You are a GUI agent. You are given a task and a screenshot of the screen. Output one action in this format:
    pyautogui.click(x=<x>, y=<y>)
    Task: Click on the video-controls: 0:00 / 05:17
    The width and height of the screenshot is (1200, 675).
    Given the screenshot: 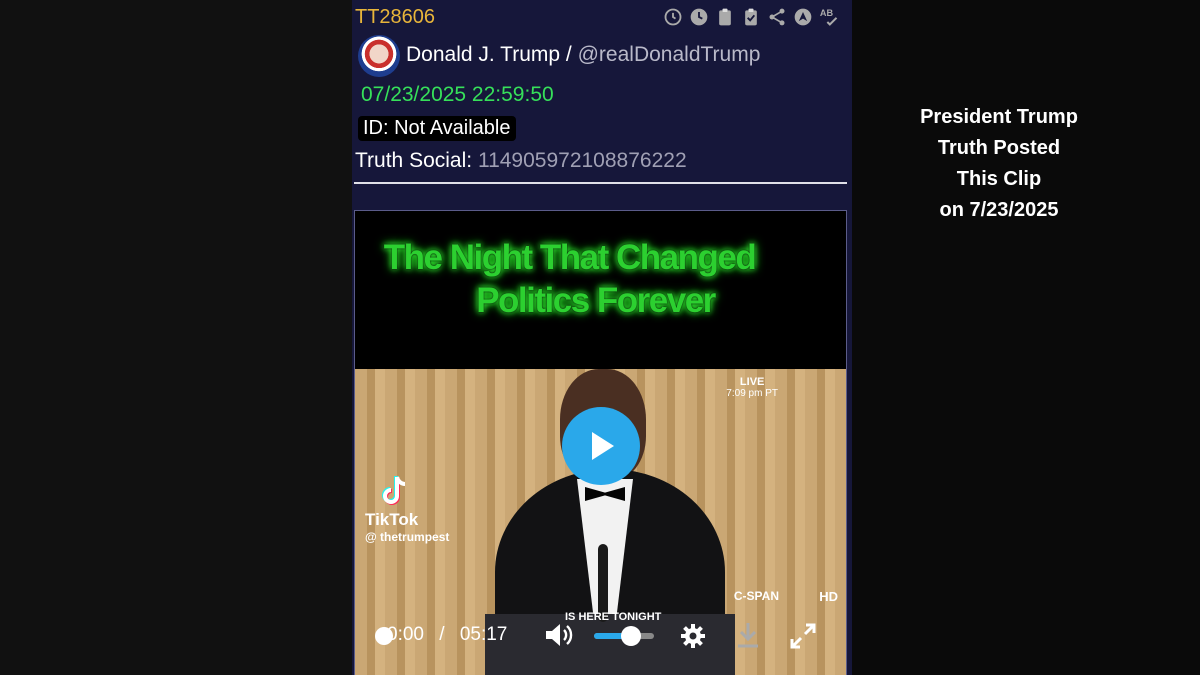 What is the action you would take?
    pyautogui.click(x=600, y=635)
    